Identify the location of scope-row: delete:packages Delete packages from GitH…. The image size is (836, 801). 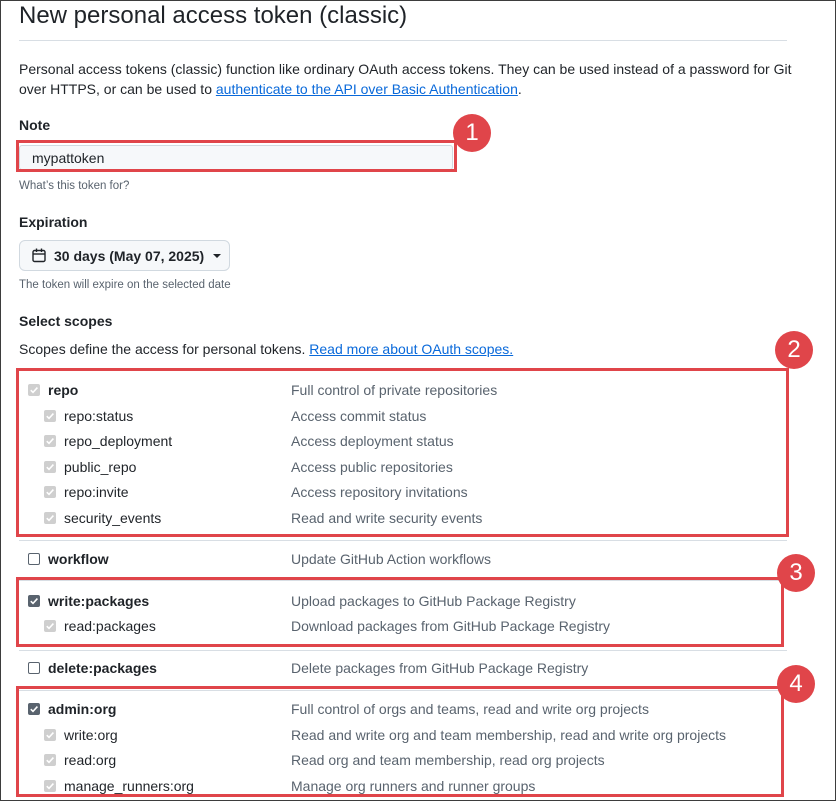
(418, 669).